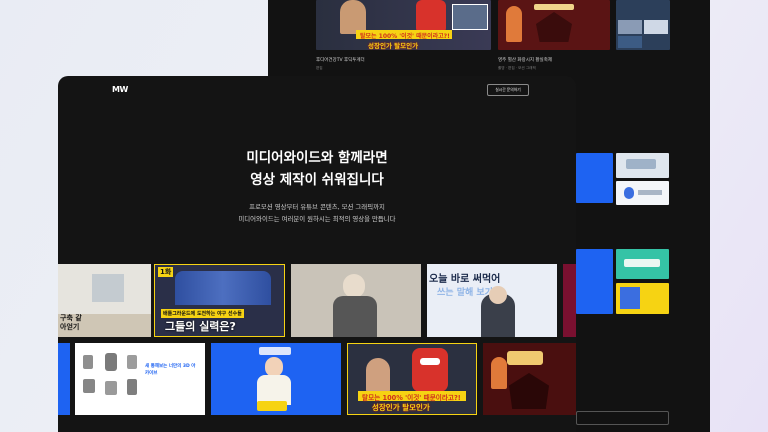 This screenshot has width=768, height=432. Describe the element at coordinates (71, 322) in the screenshot. I see `interior-text: 구축 같아얻기` at that location.